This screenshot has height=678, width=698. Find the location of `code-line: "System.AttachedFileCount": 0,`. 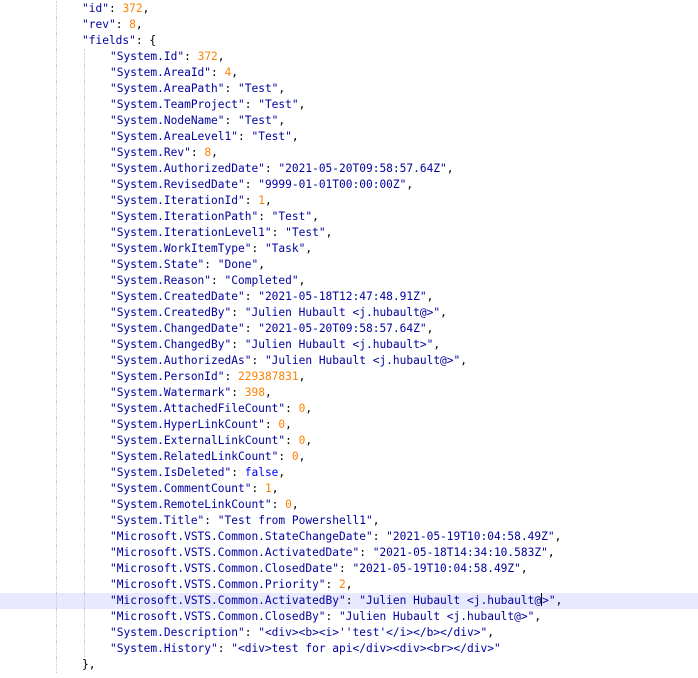

code-line: "System.AttachedFileCount": 0, is located at coordinates (349, 409).